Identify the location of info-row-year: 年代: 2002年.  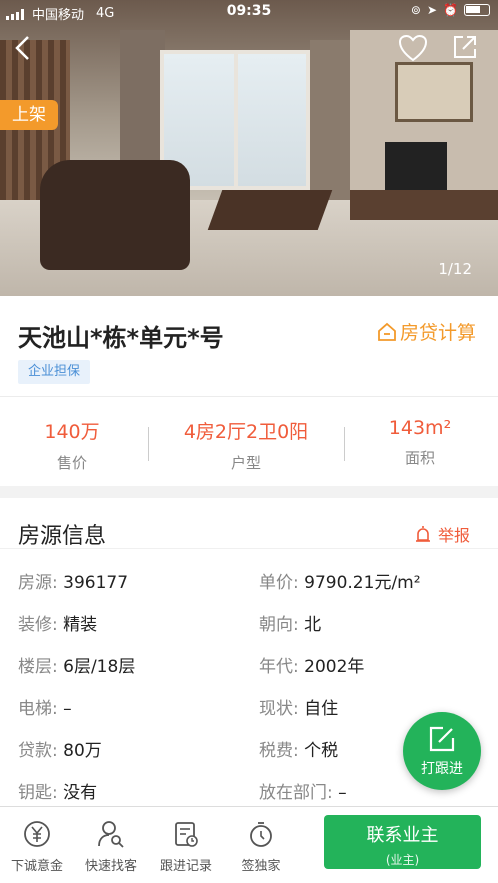
(311, 664).